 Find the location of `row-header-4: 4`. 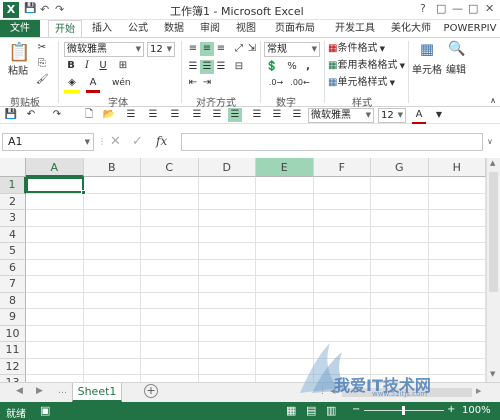

row-header-4: 4 is located at coordinates (13, 234).